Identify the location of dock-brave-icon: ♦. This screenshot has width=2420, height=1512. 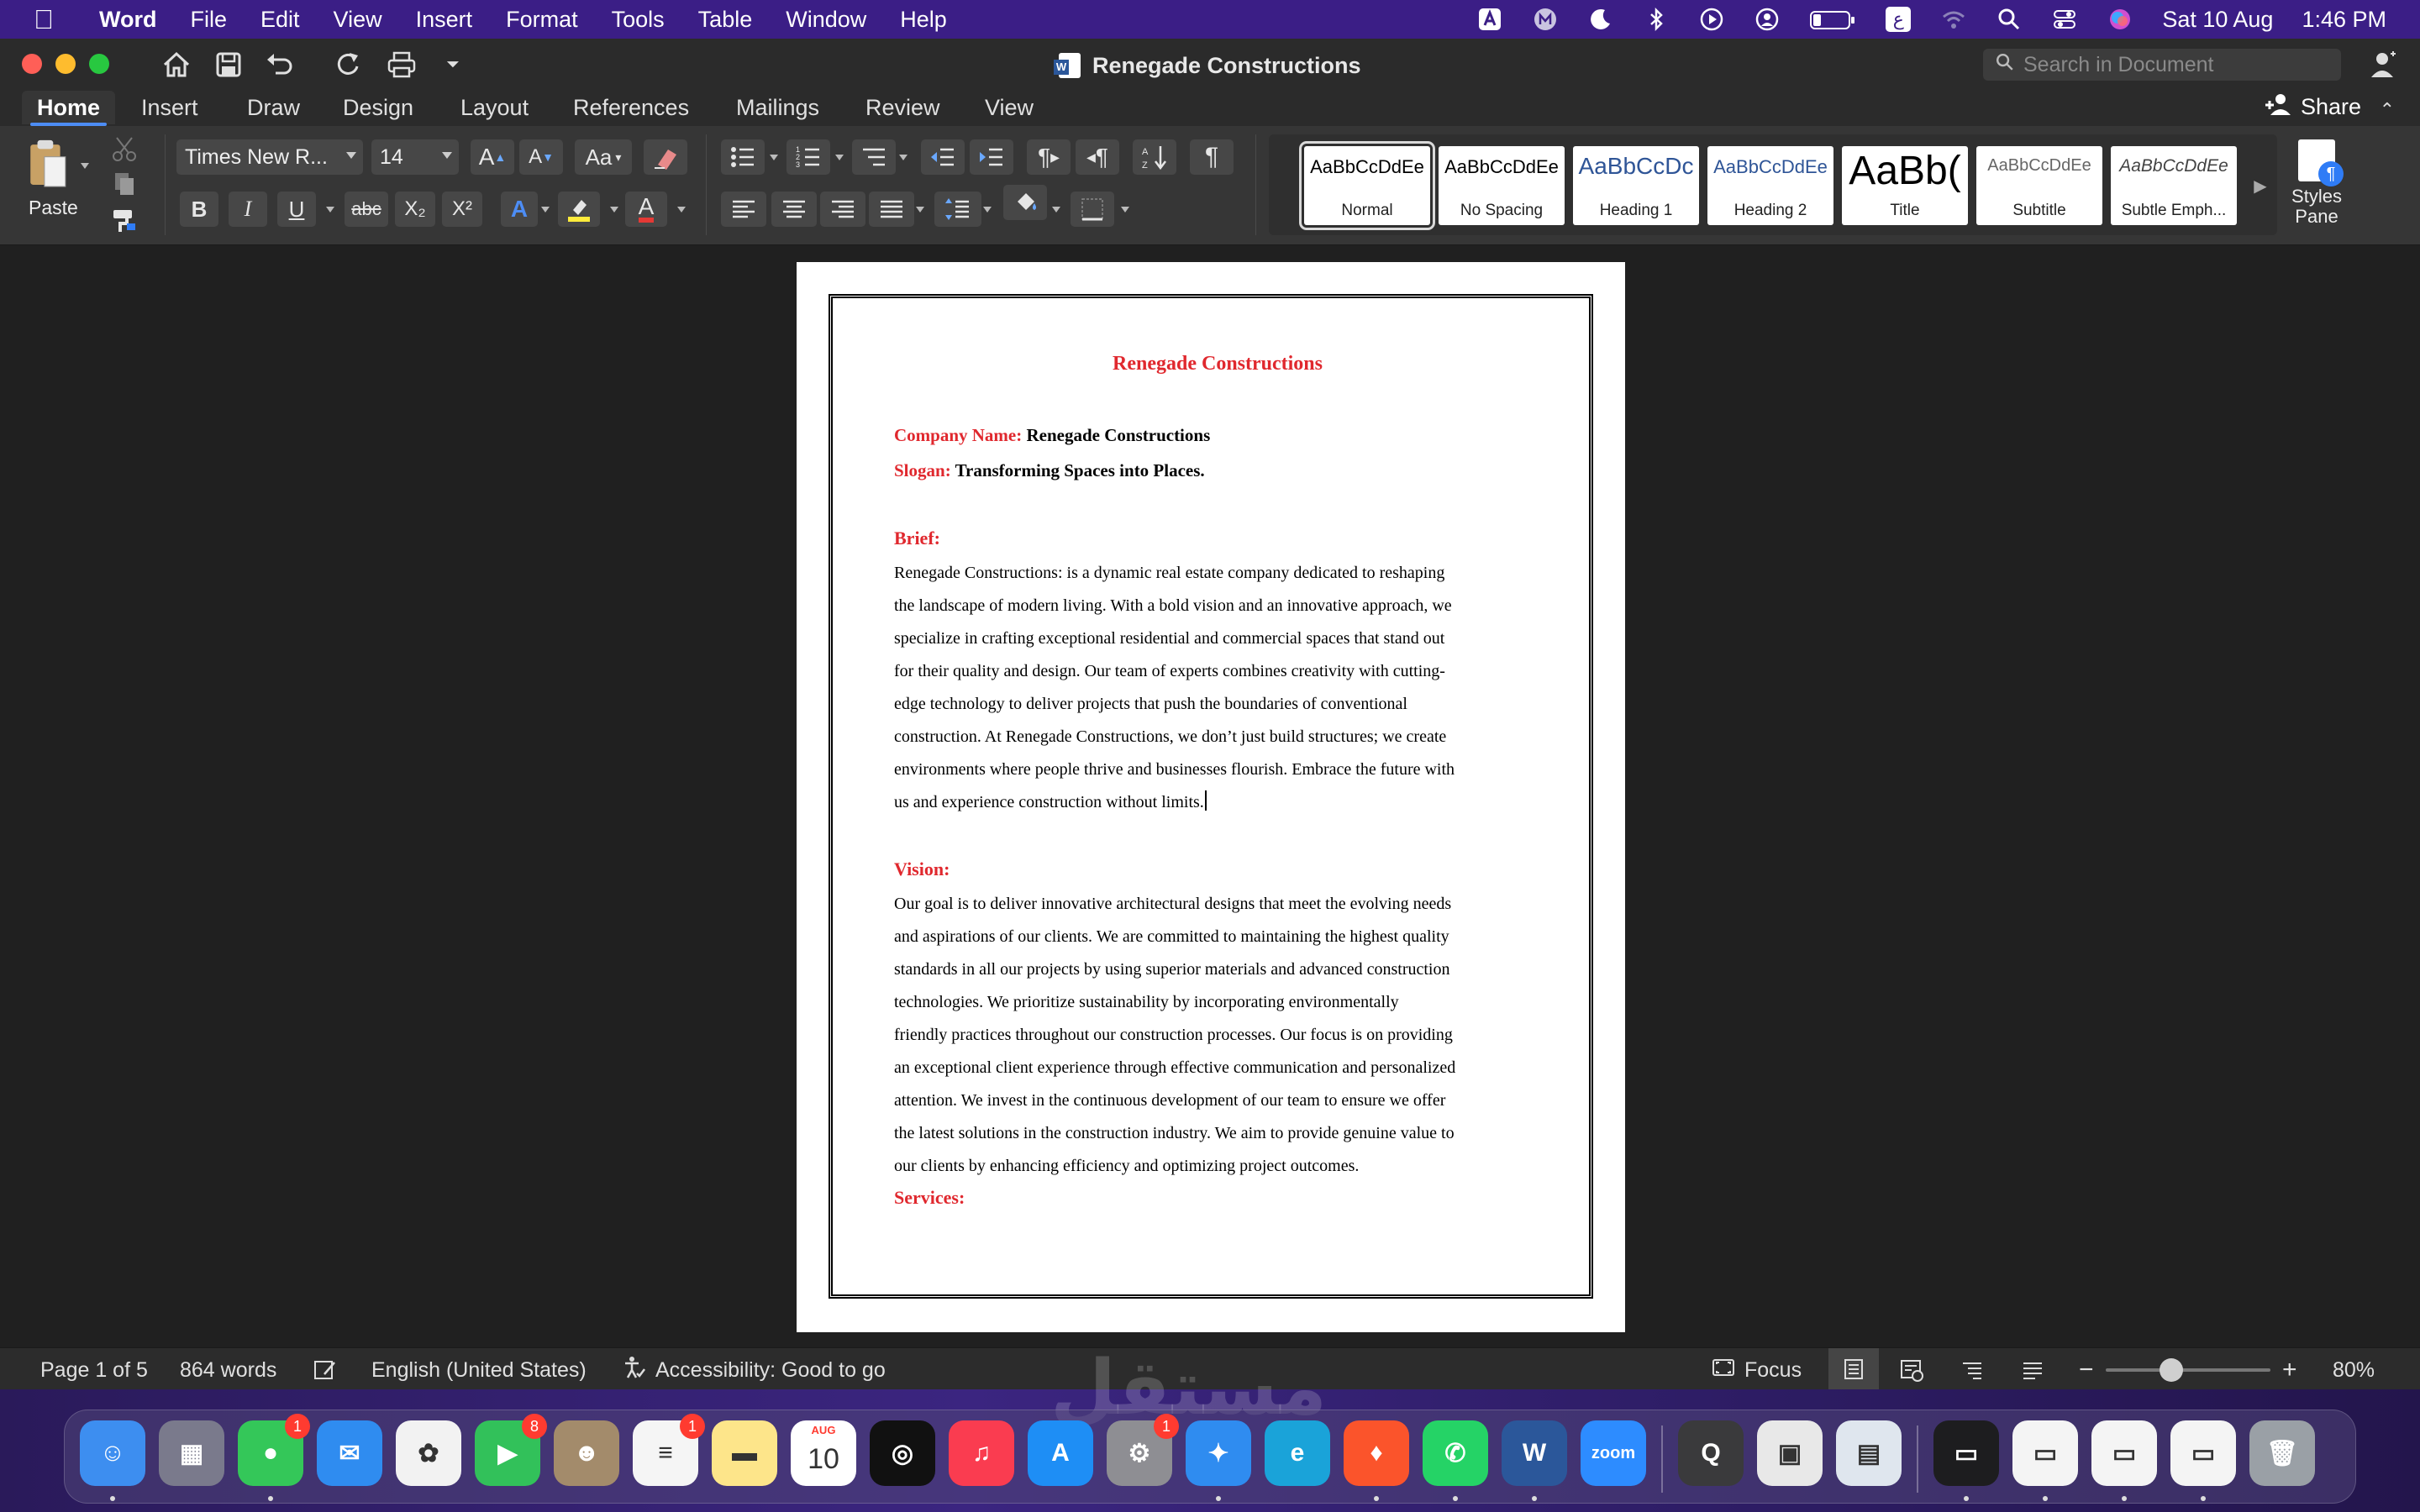
(1377, 1453).